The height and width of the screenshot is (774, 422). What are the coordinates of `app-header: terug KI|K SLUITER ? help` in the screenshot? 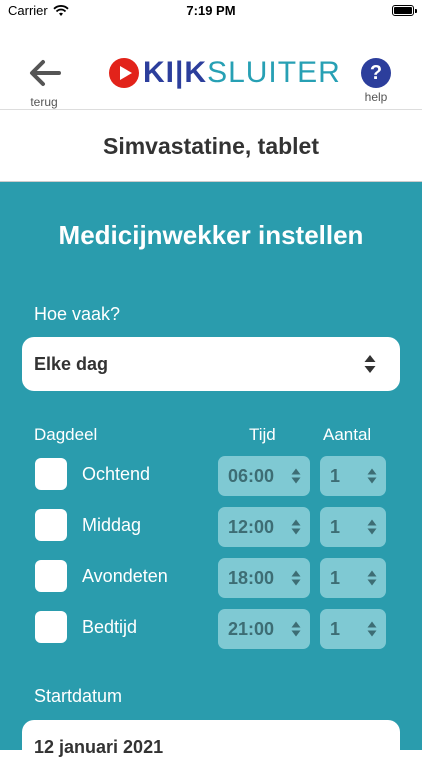 It's located at (211, 66).